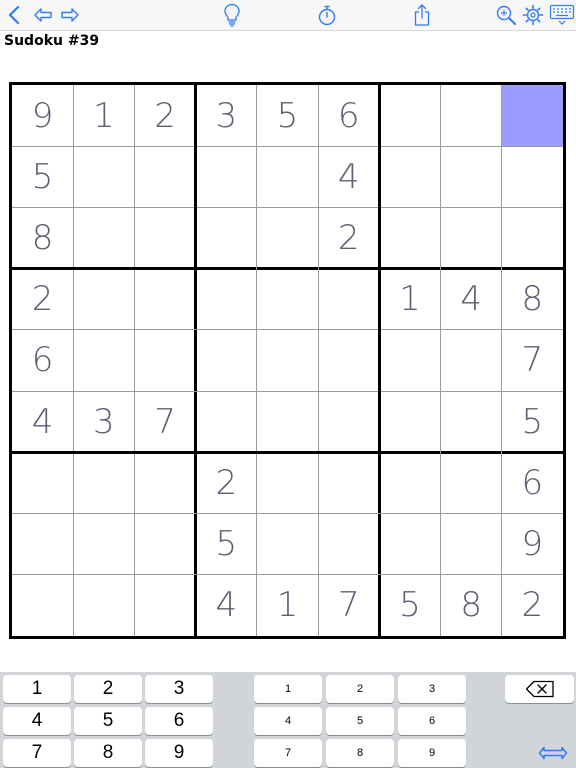  Describe the element at coordinates (103, 176) in the screenshot. I see `cell-r2-c2` at that location.